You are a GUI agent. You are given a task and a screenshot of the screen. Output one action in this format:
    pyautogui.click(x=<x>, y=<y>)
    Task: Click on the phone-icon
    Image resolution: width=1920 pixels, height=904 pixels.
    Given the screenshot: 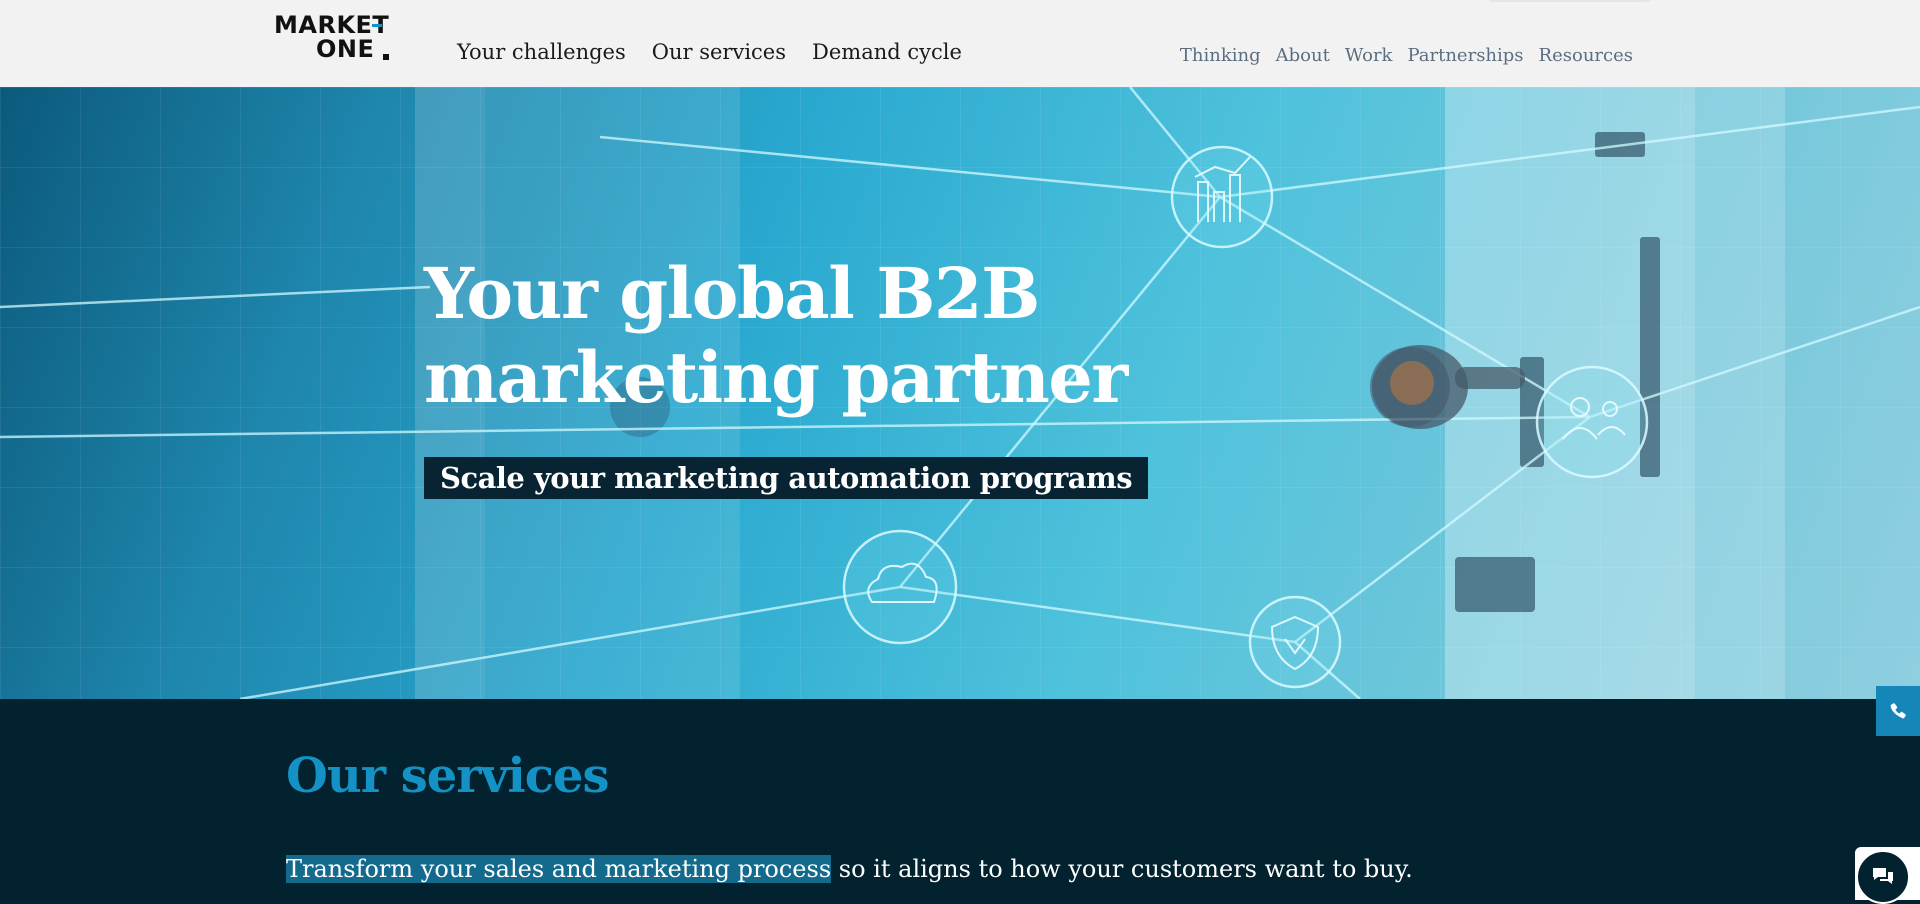 What is the action you would take?
    pyautogui.click(x=1898, y=711)
    